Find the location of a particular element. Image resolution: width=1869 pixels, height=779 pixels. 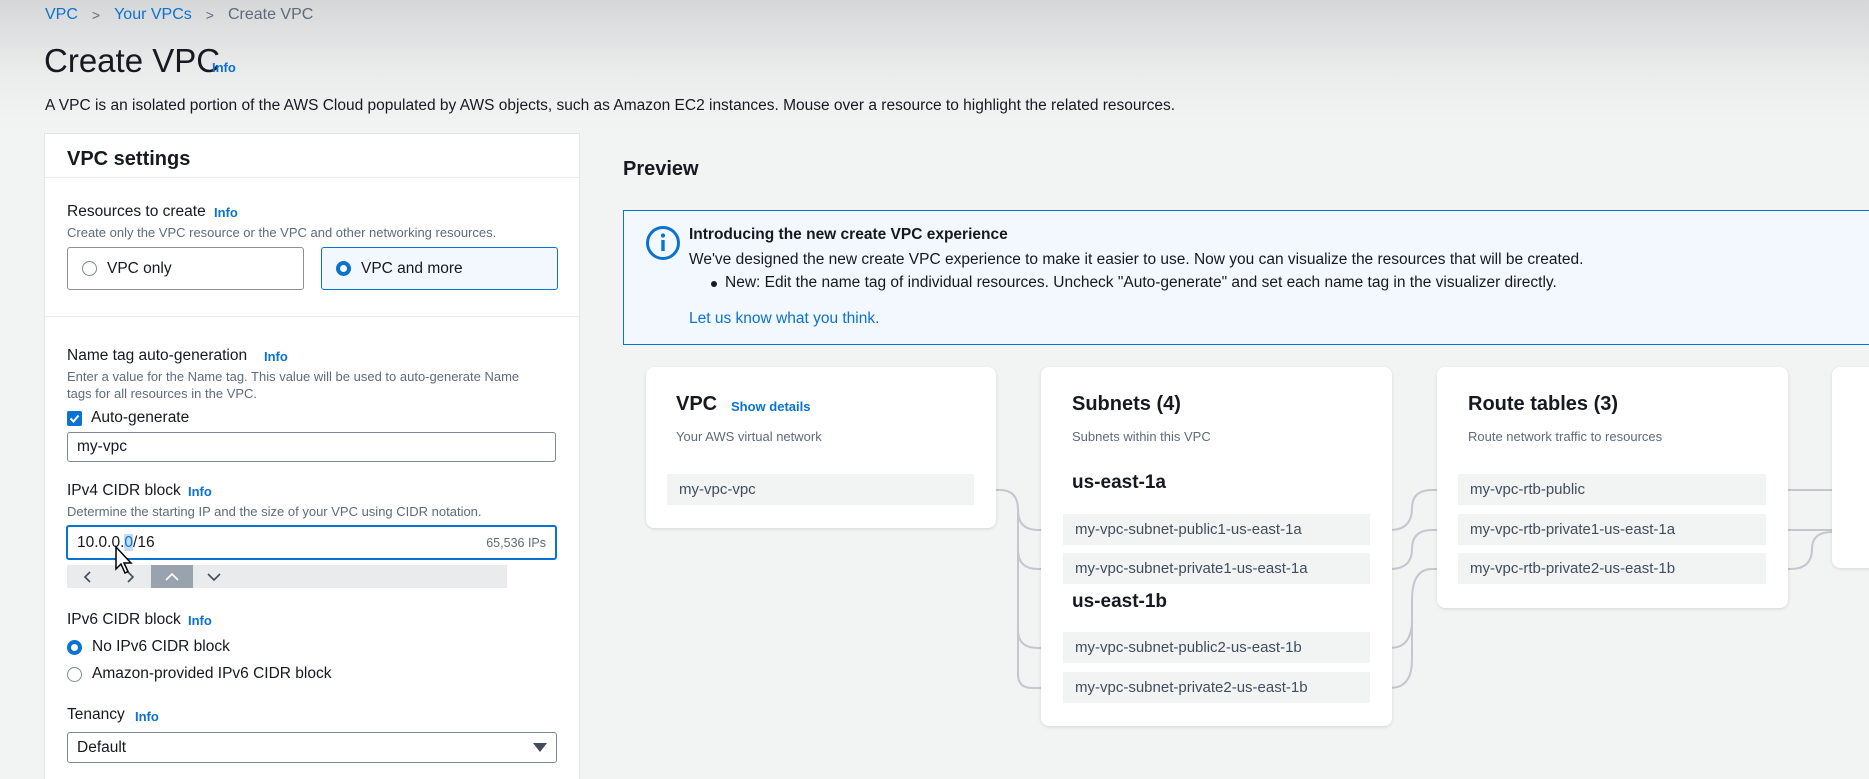

vpc-card-subtitle: Your AWS virtual network is located at coordinates (749, 436).